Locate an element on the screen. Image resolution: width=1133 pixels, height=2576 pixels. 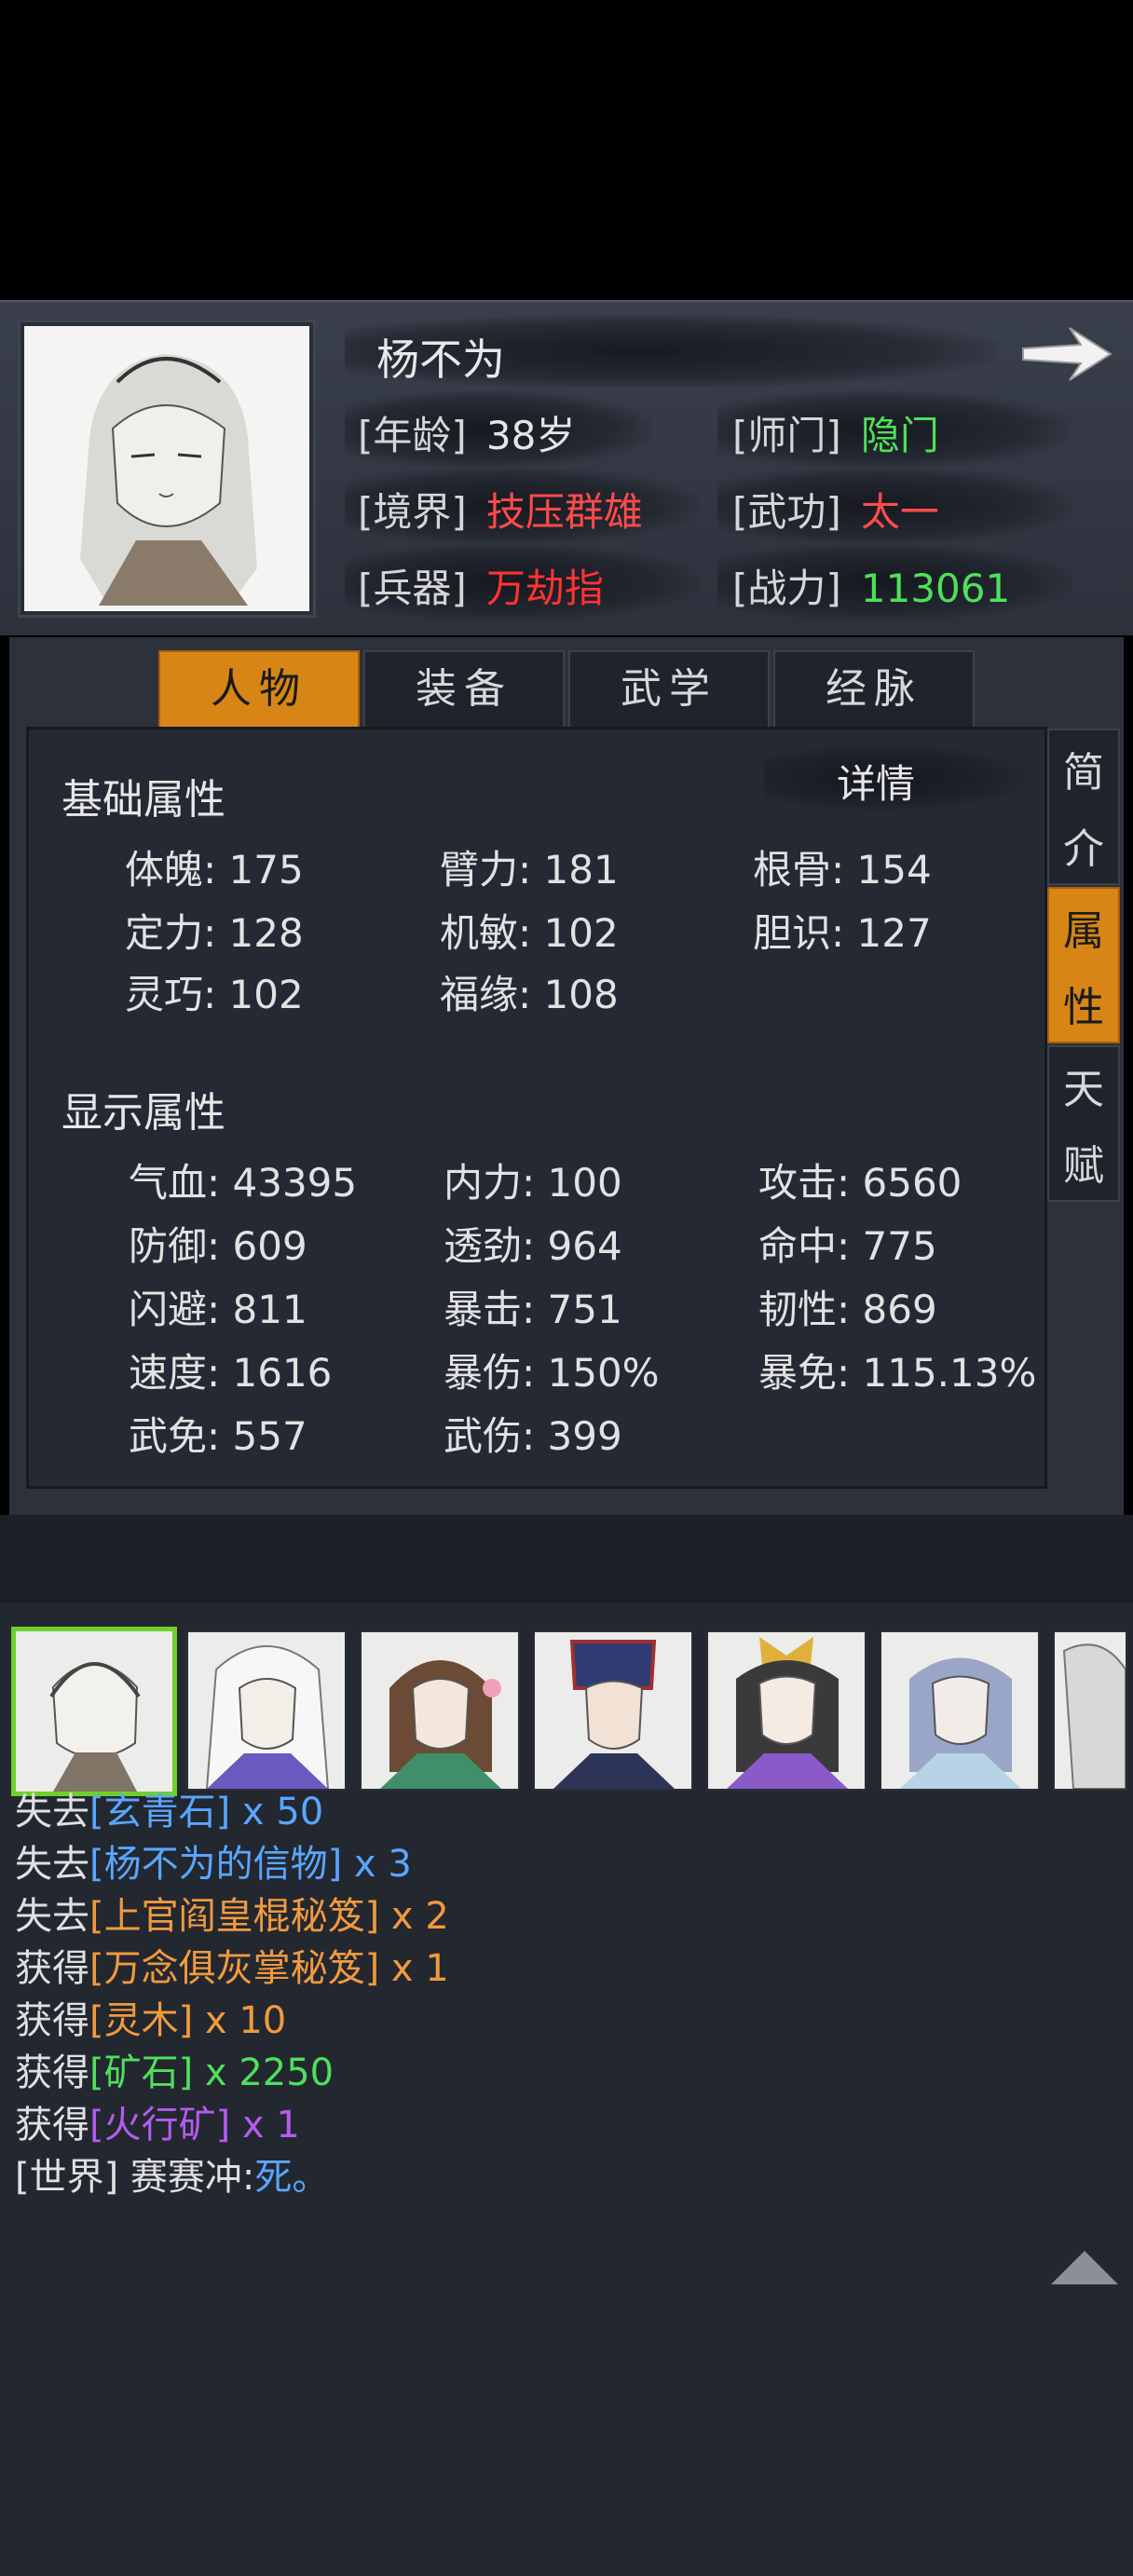
log-line: 获得[万念俱灰掌秘笈] x 1 is located at coordinates (232, 1965).